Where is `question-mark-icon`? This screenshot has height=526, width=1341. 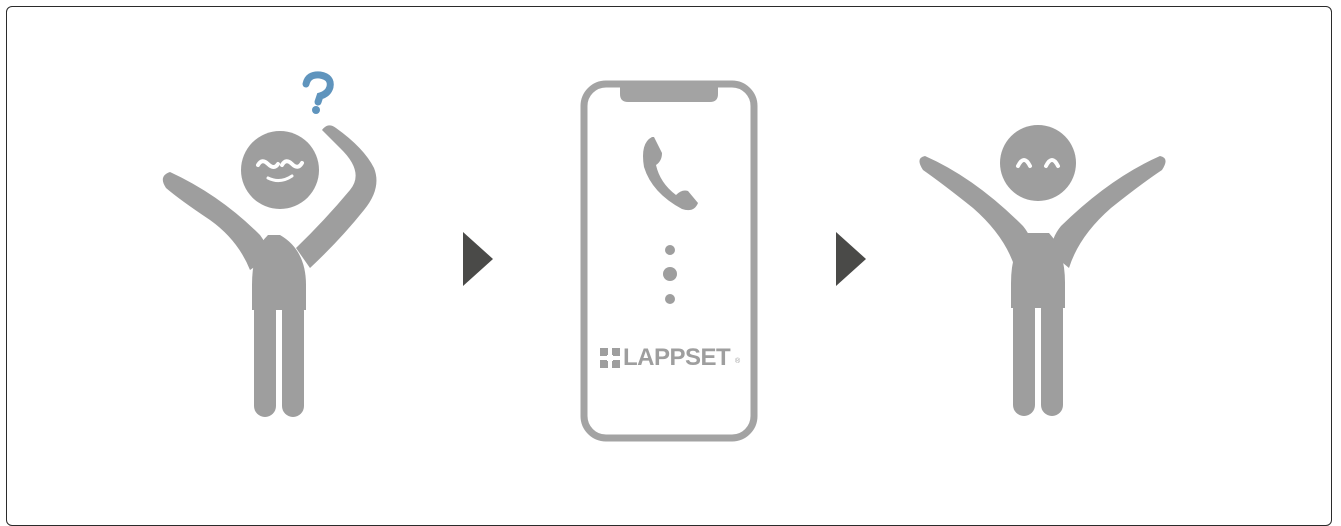
question-mark-icon is located at coordinates (318, 92).